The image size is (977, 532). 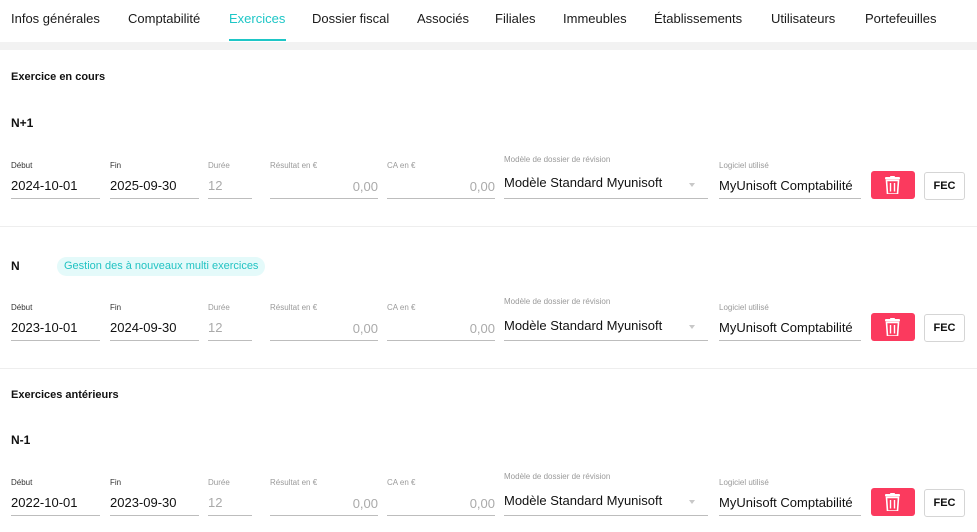 I want to click on exercise-title: N+1, so click(x=22, y=123).